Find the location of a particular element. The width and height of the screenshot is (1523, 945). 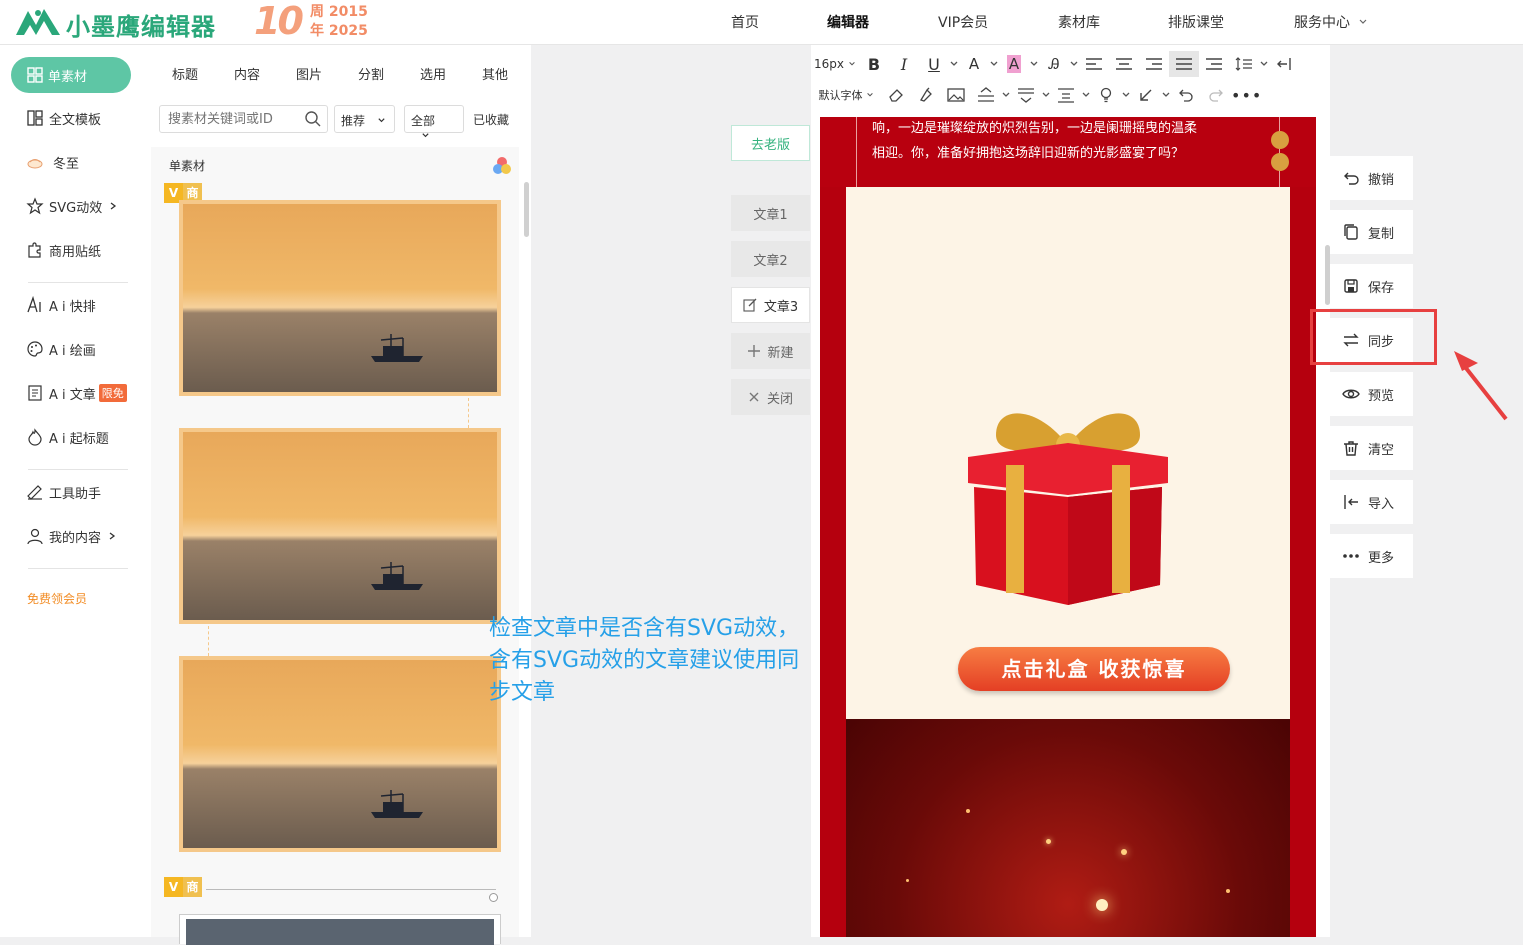

sidebar-item-ai-article: A i 文章 限免 is located at coordinates (76, 393).